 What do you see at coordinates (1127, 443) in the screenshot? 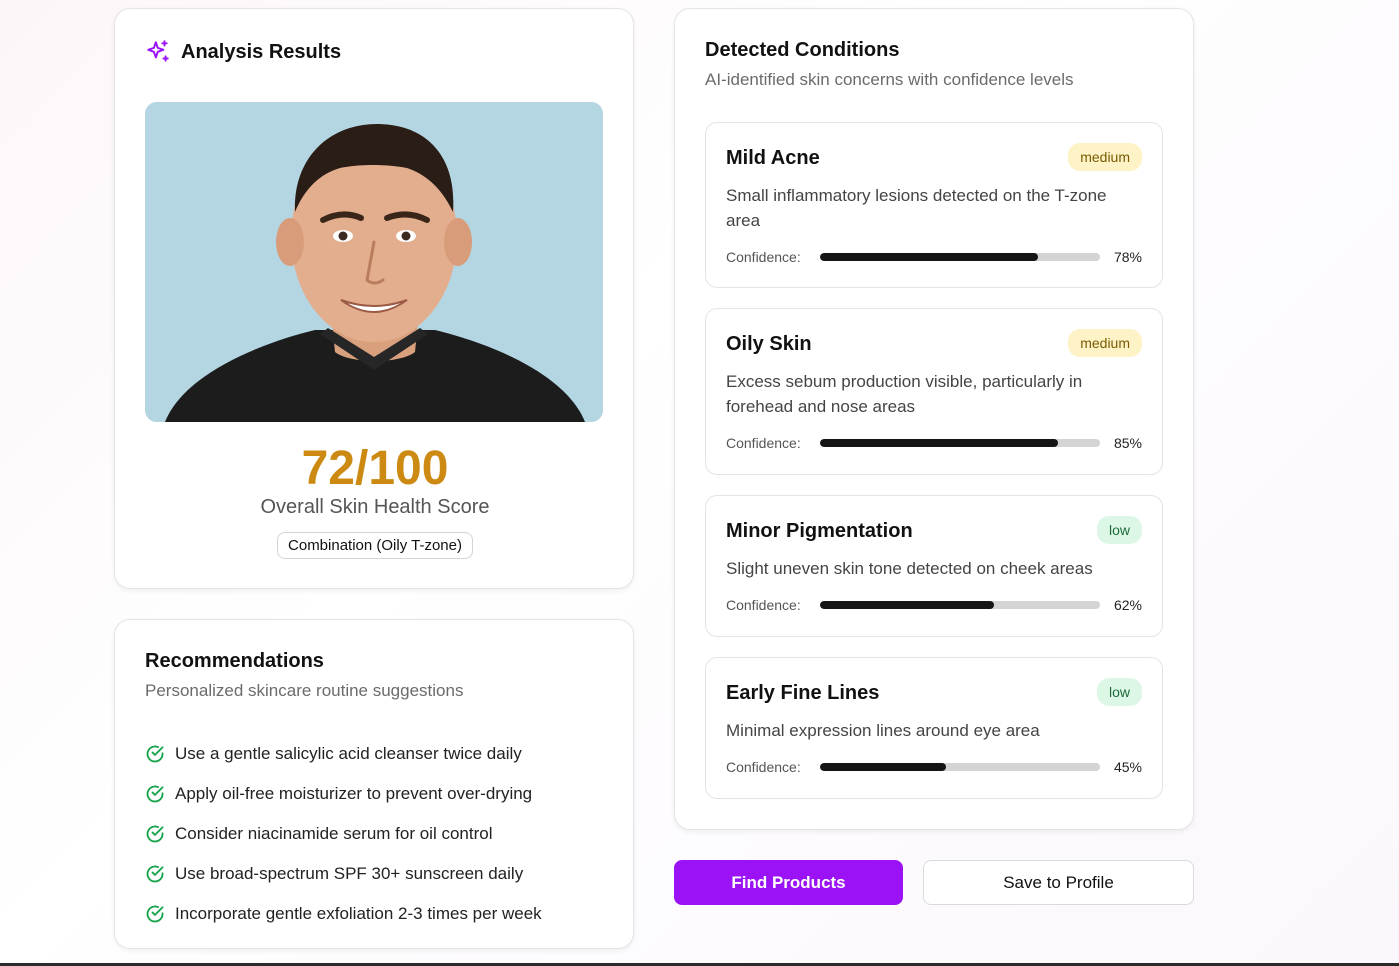
I see `confidence-value: 85%` at bounding box center [1127, 443].